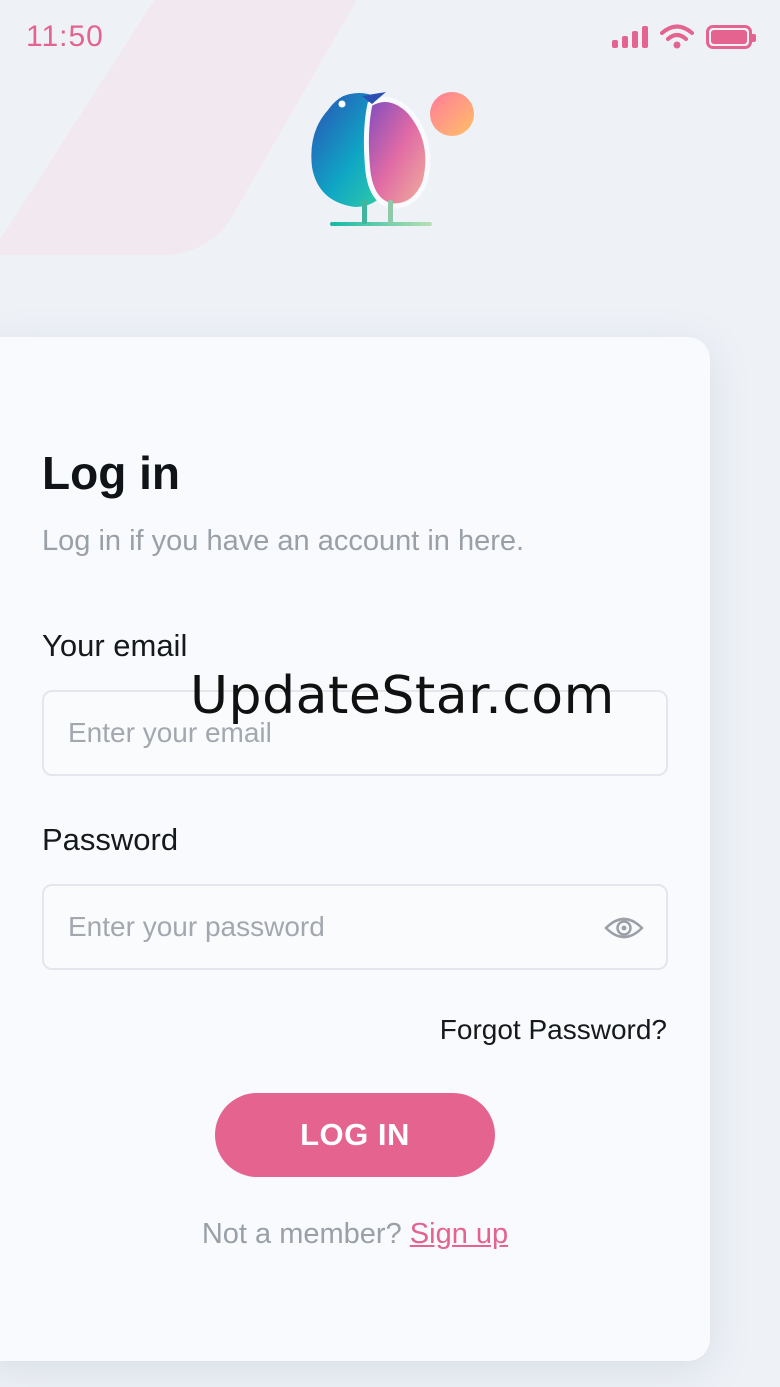 Image resolution: width=780 pixels, height=1387 pixels. I want to click on battery-icon, so click(731, 37).